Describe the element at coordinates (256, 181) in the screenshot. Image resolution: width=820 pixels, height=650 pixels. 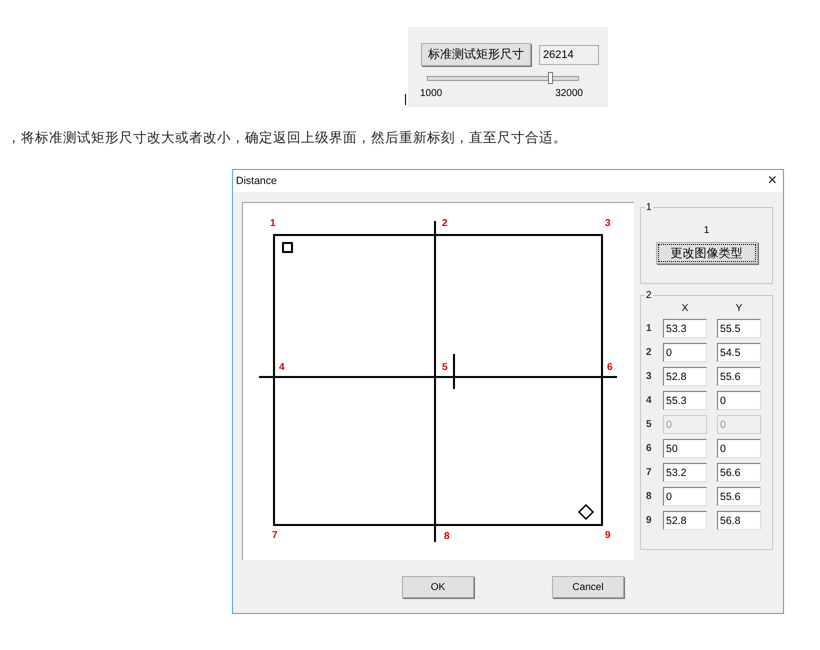
I see `window-title: Distance` at that location.